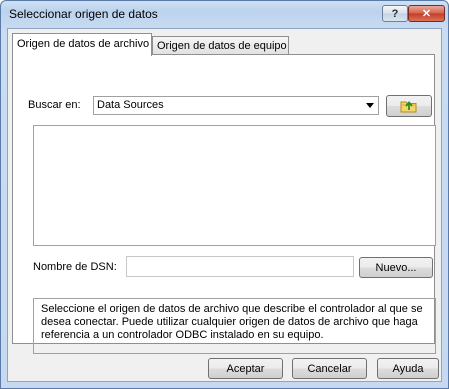 The height and width of the screenshot is (389, 449). Describe the element at coordinates (329, 368) in the screenshot. I see `cancel-button: Cancelar` at that location.